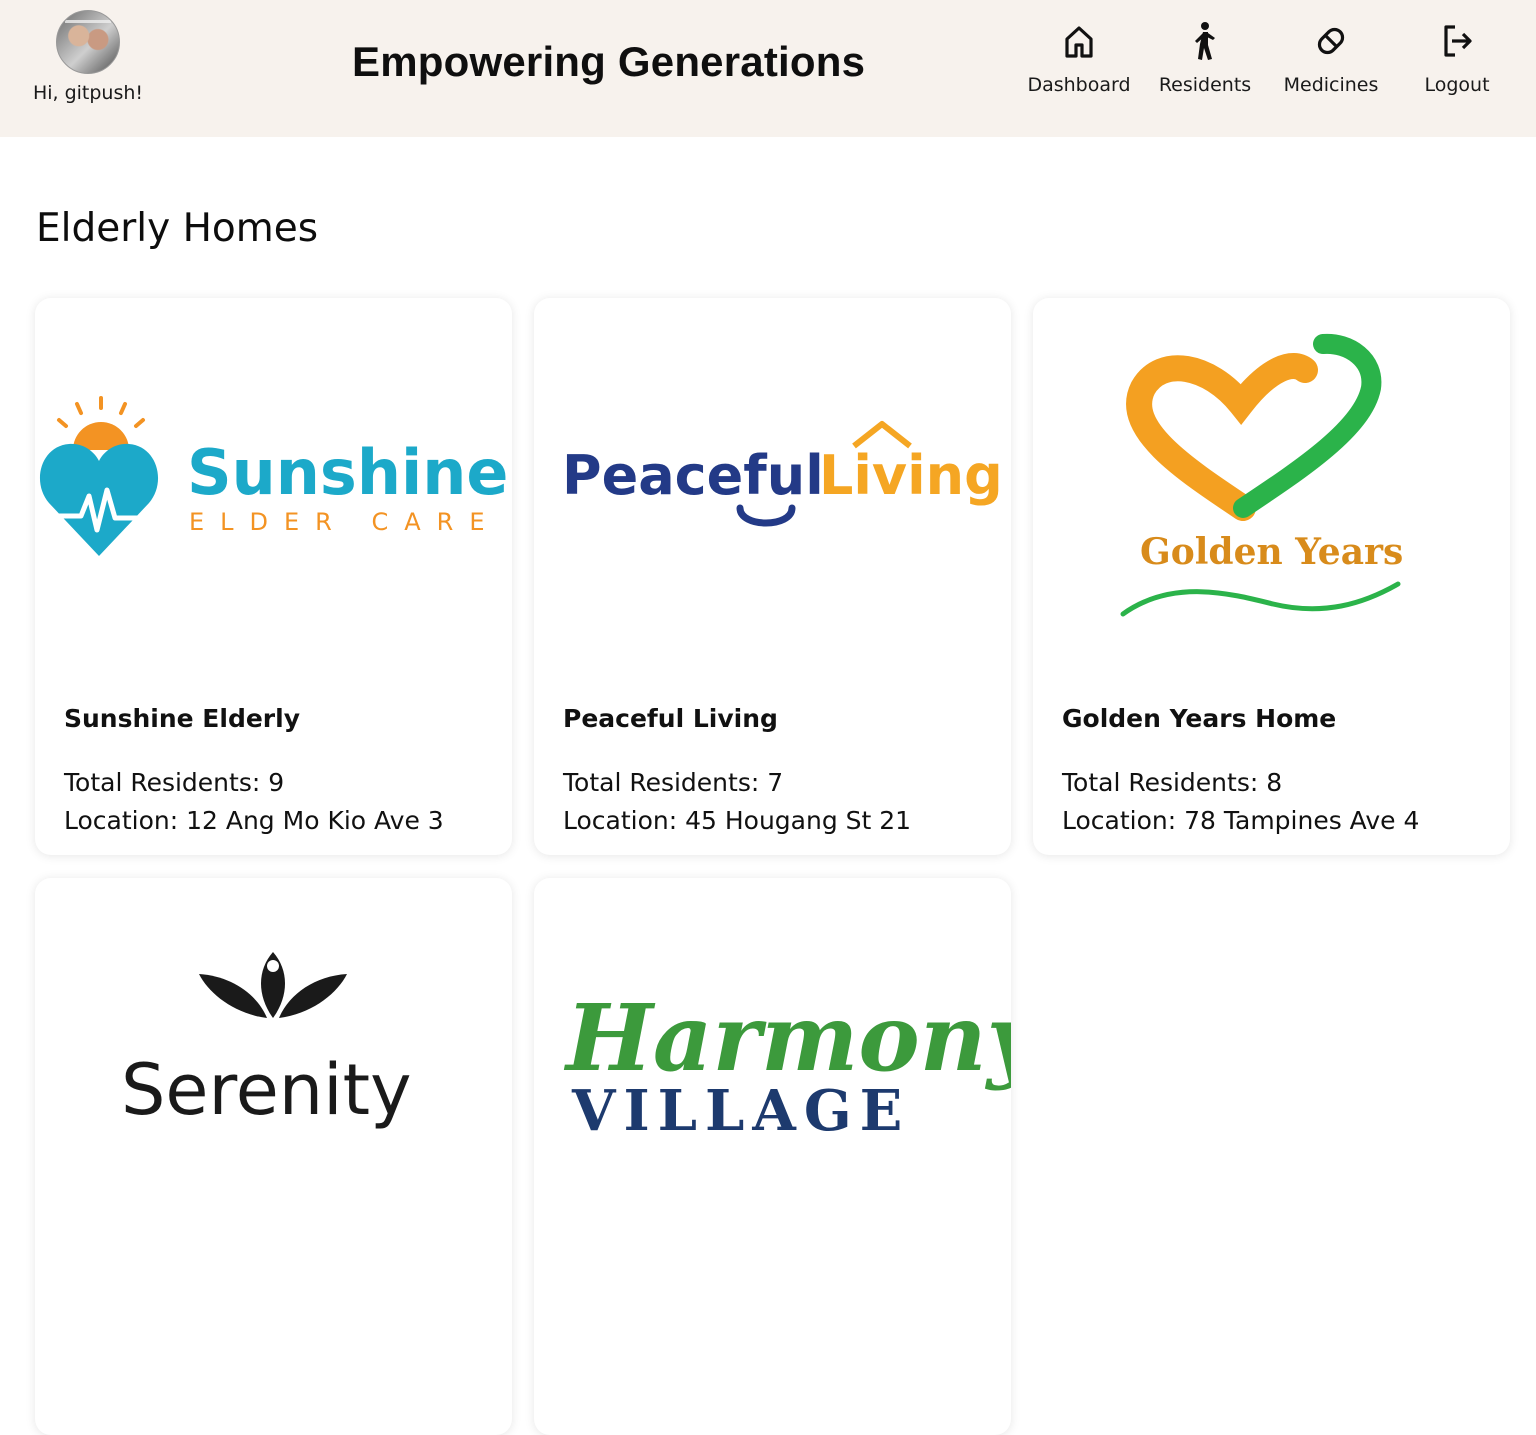 Image resolution: width=1536 pixels, height=1435 pixels. Describe the element at coordinates (740, 1111) in the screenshot. I see `village-logo-text: VILLAGE` at that location.